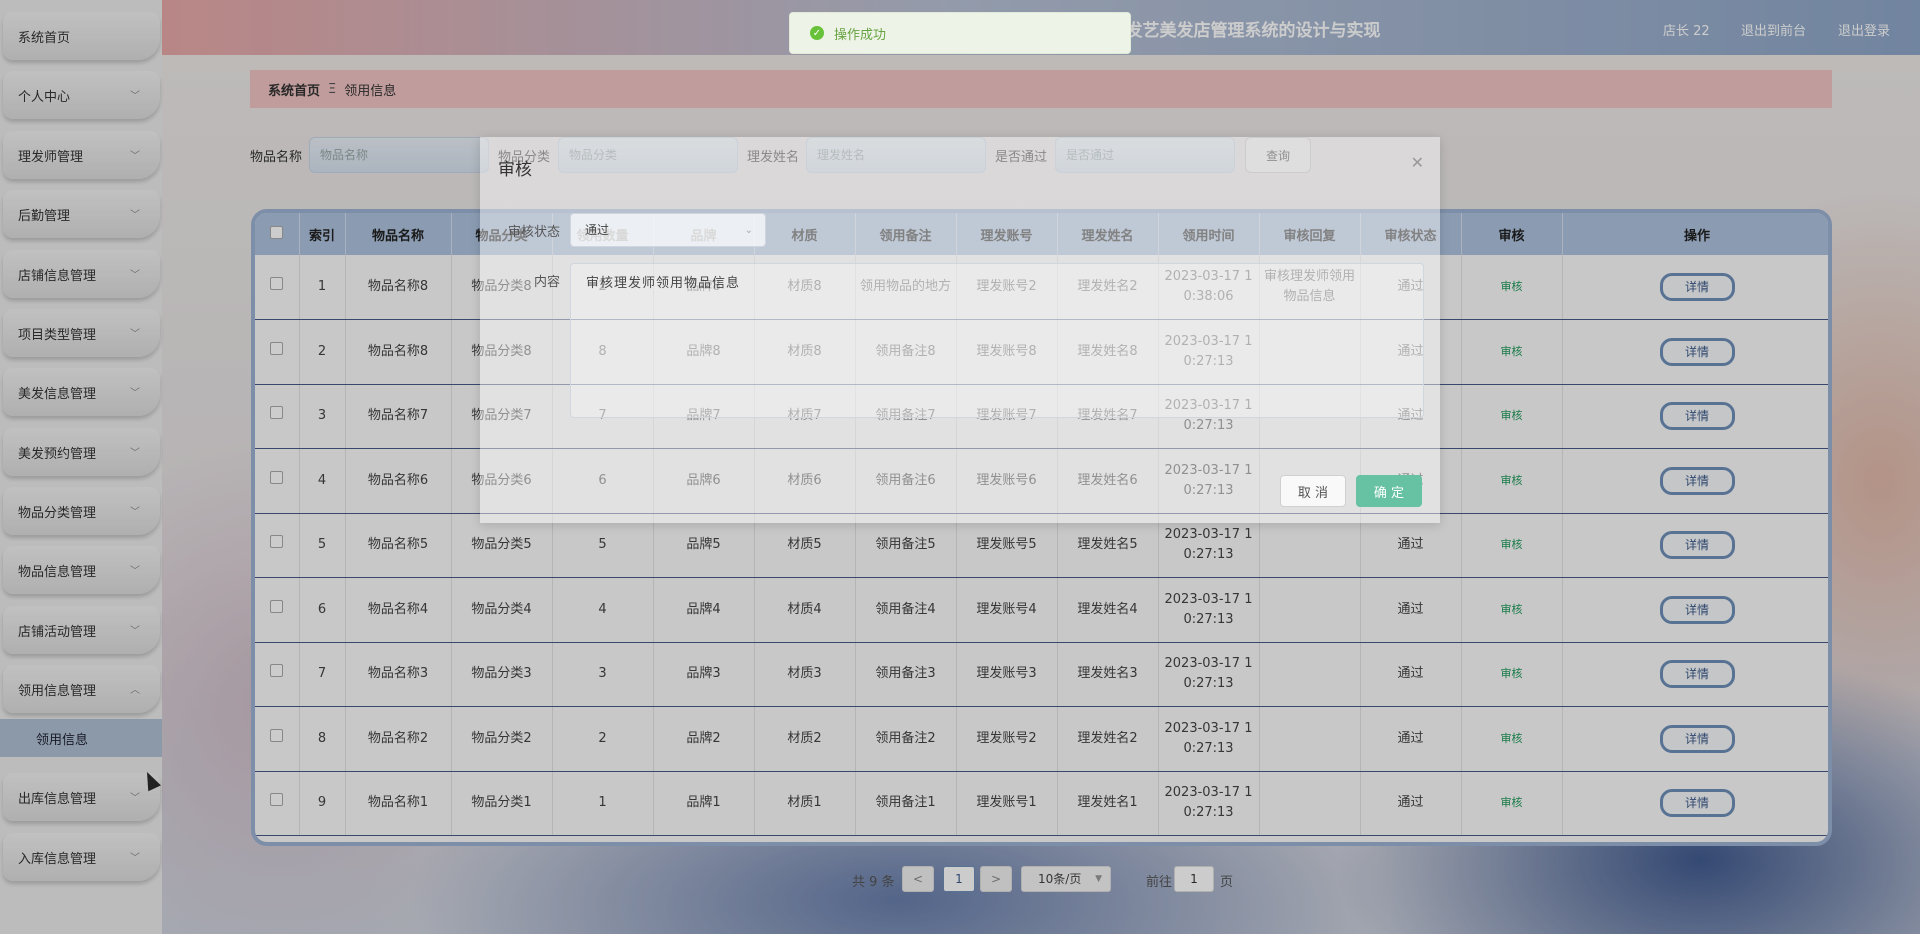  What do you see at coordinates (997, 340) in the screenshot?
I see `audit-content-textarea` at bounding box center [997, 340].